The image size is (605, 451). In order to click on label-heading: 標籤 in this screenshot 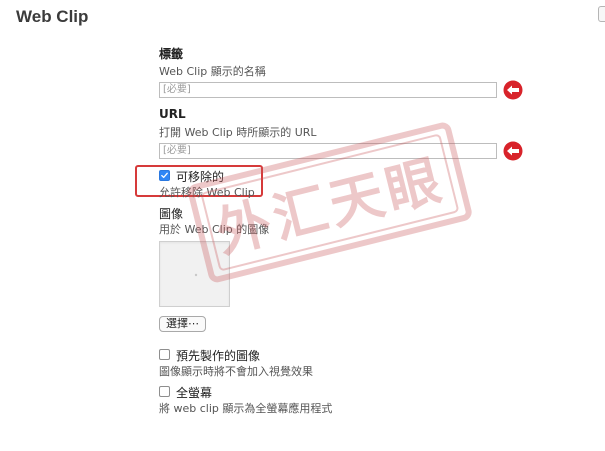, I will do `click(171, 54)`.